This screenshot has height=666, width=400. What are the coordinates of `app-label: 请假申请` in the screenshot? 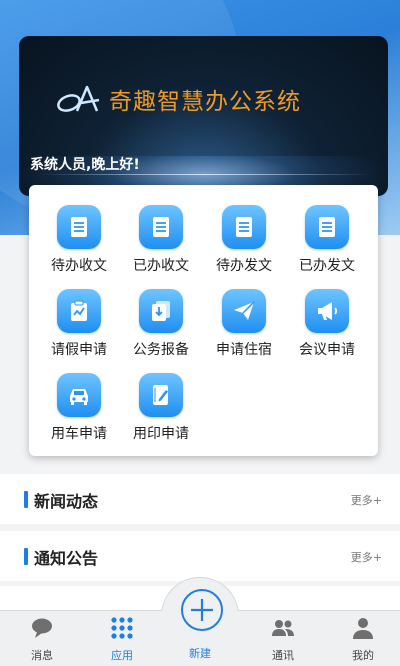 It's located at (79, 350).